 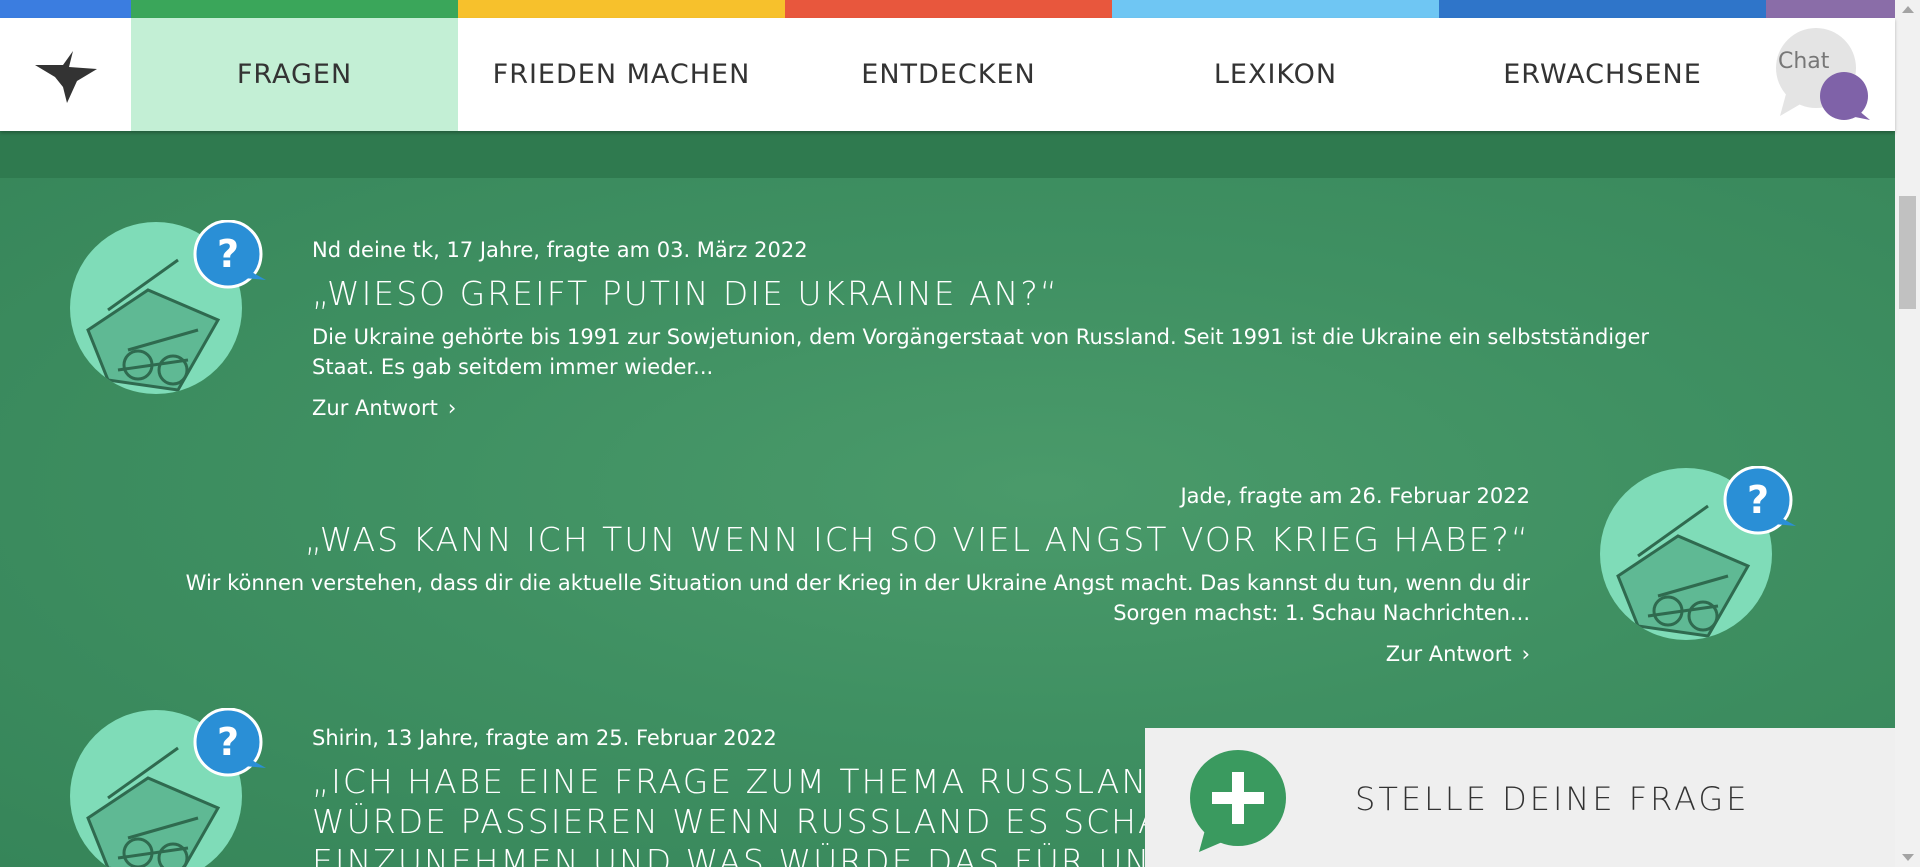 I want to click on vertical-scrollbar, so click(x=1907, y=433).